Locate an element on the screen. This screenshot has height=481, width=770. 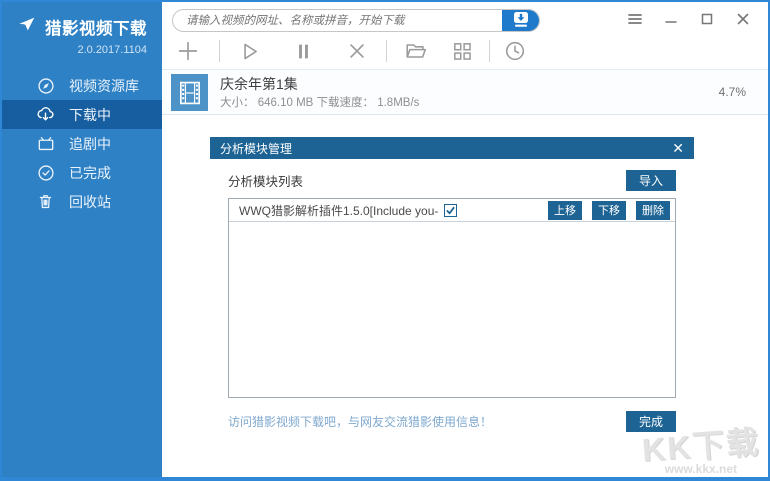
delete-plugin-button: 删除 is located at coordinates (653, 210).